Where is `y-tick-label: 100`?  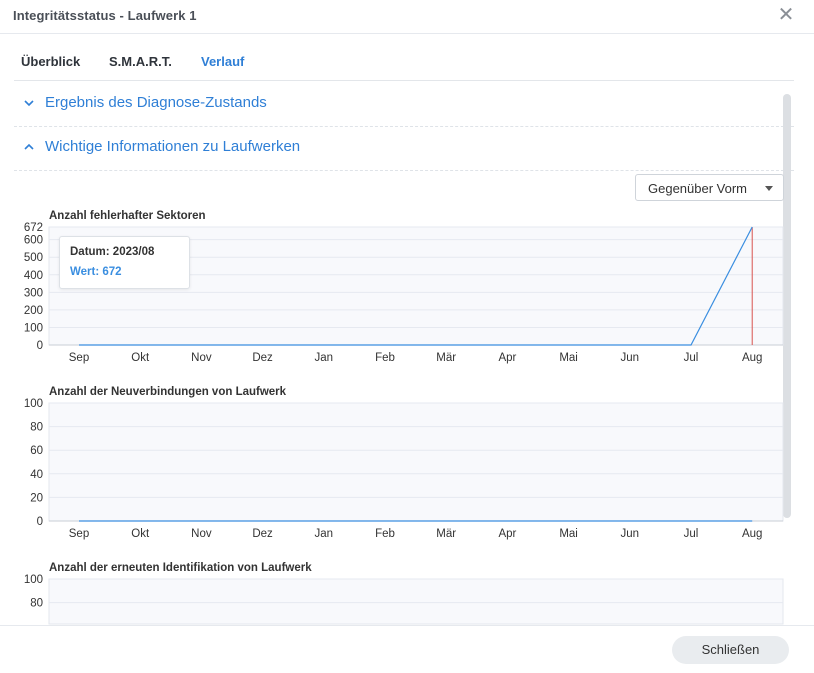
y-tick-label: 100 is located at coordinates (33, 580).